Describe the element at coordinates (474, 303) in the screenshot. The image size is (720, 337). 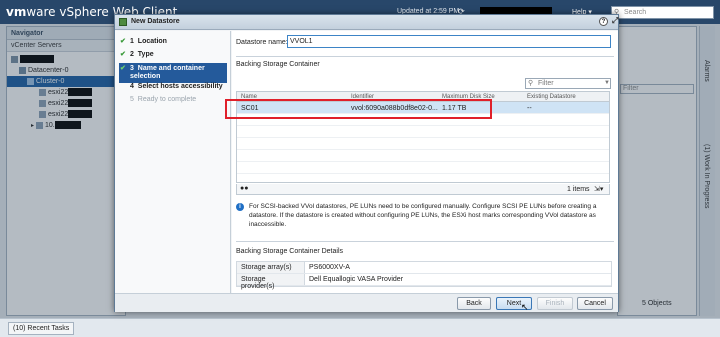
I see `back-button: Back` at that location.